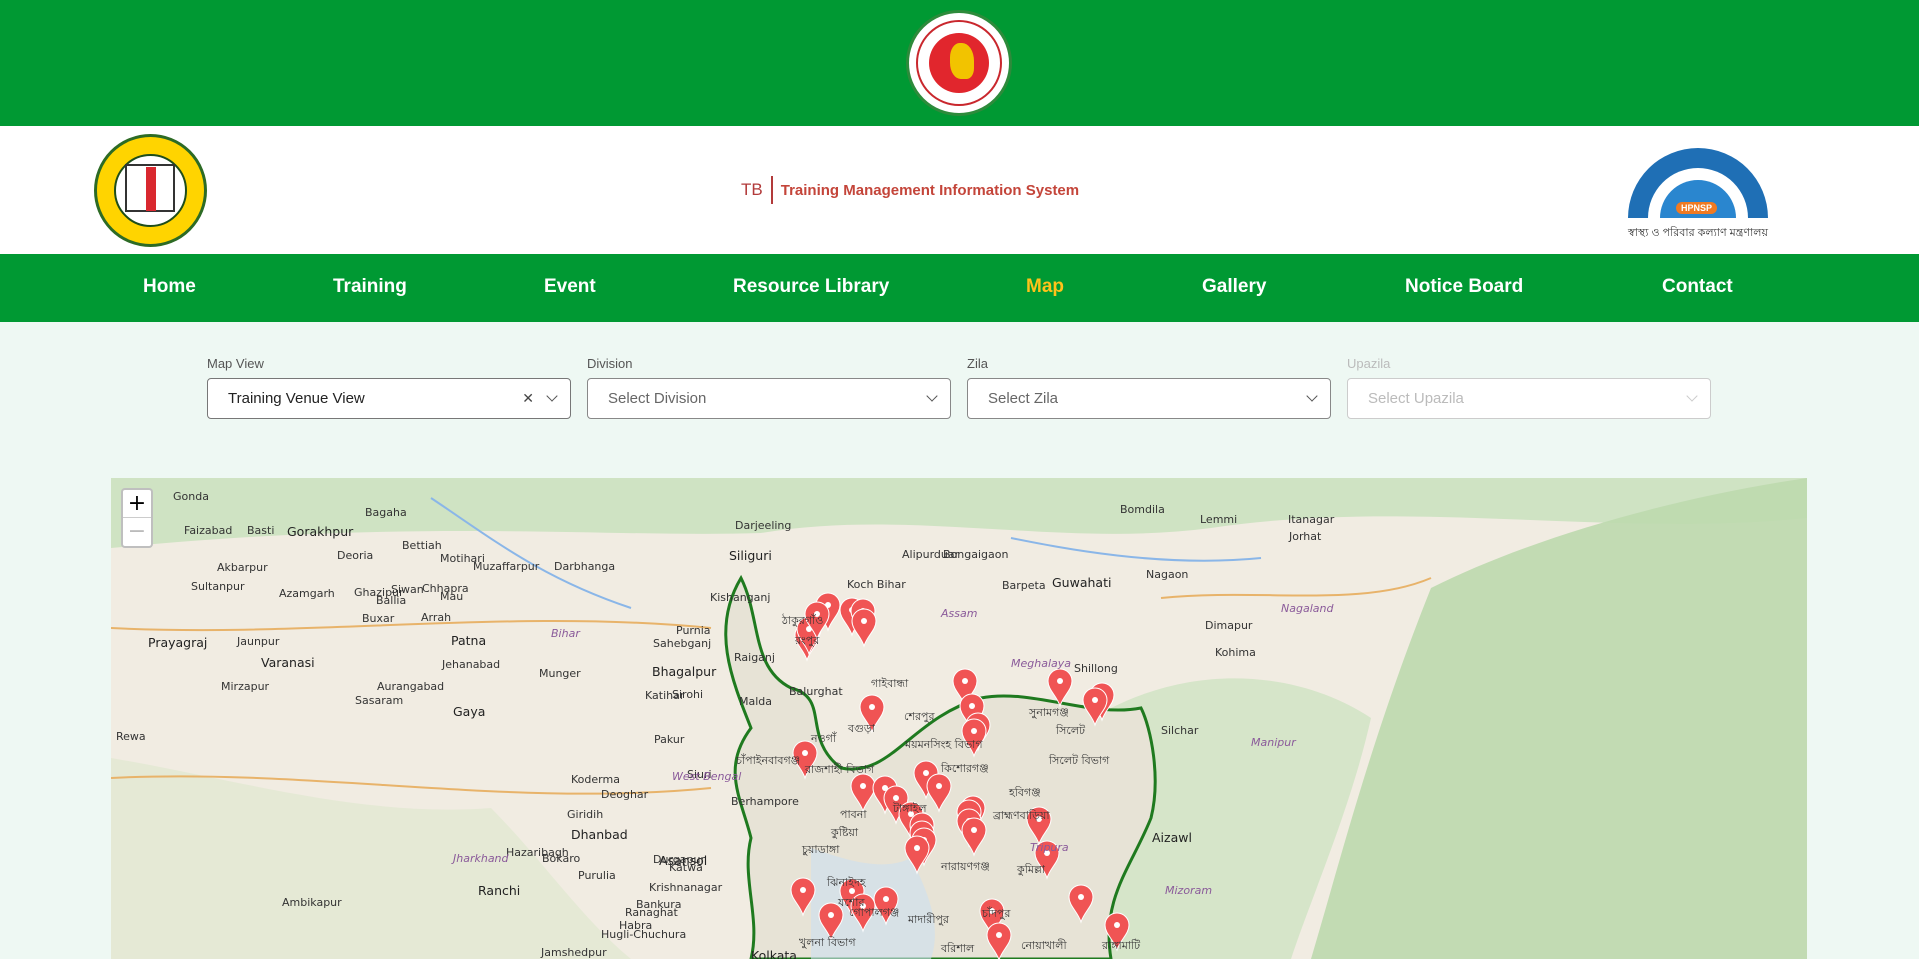  Describe the element at coordinates (1071, 730) in the screenshot. I see `district-label: সিলেট` at that location.